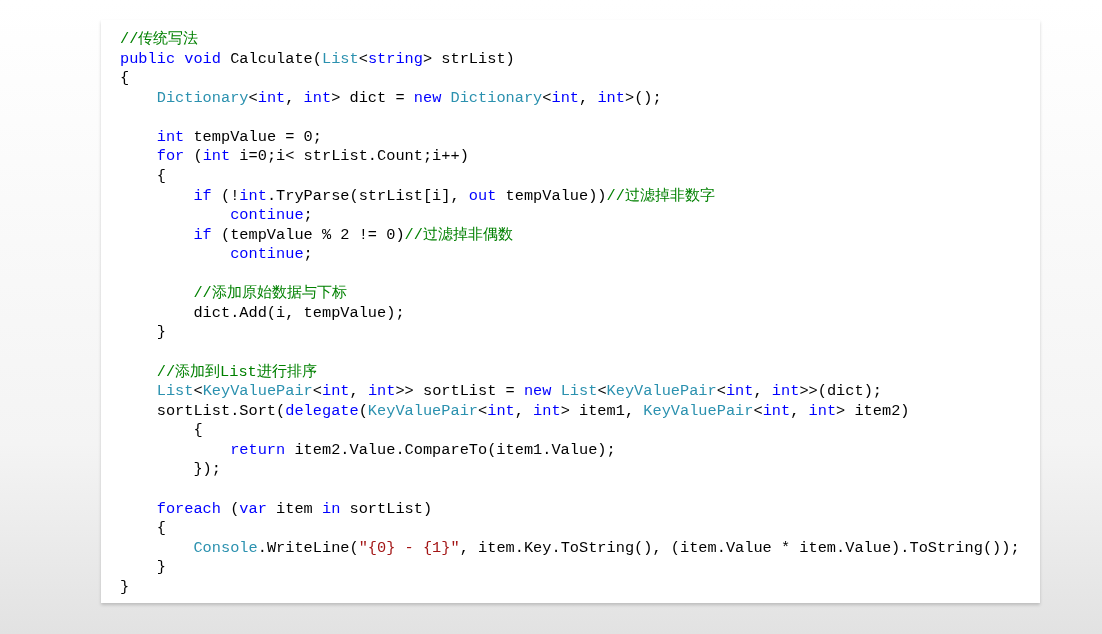 Image resolution: width=1102 pixels, height=634 pixels. I want to click on code-line: for (int i=0;i< strList.Count;i++), so click(312, 157).